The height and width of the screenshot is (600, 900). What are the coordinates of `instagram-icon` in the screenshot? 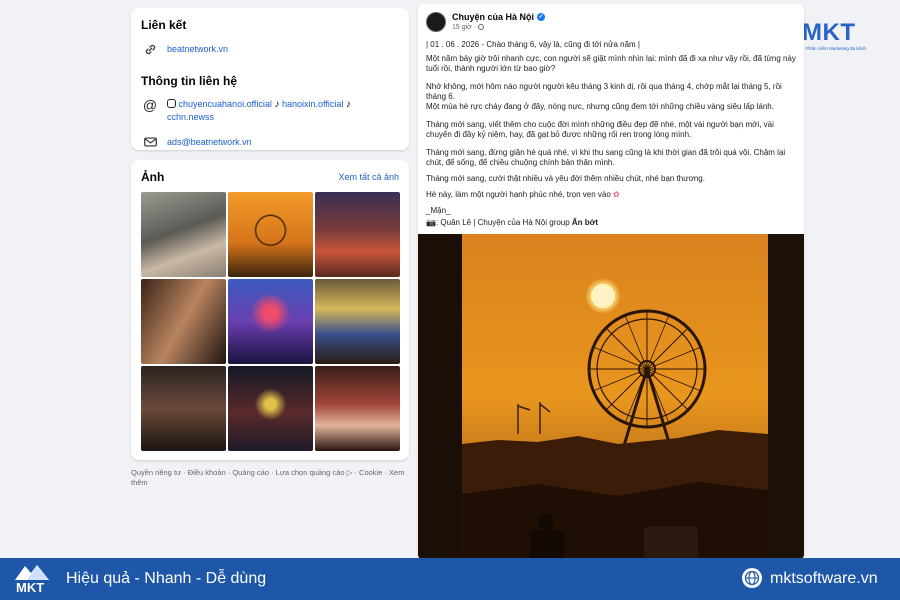 It's located at (171, 103).